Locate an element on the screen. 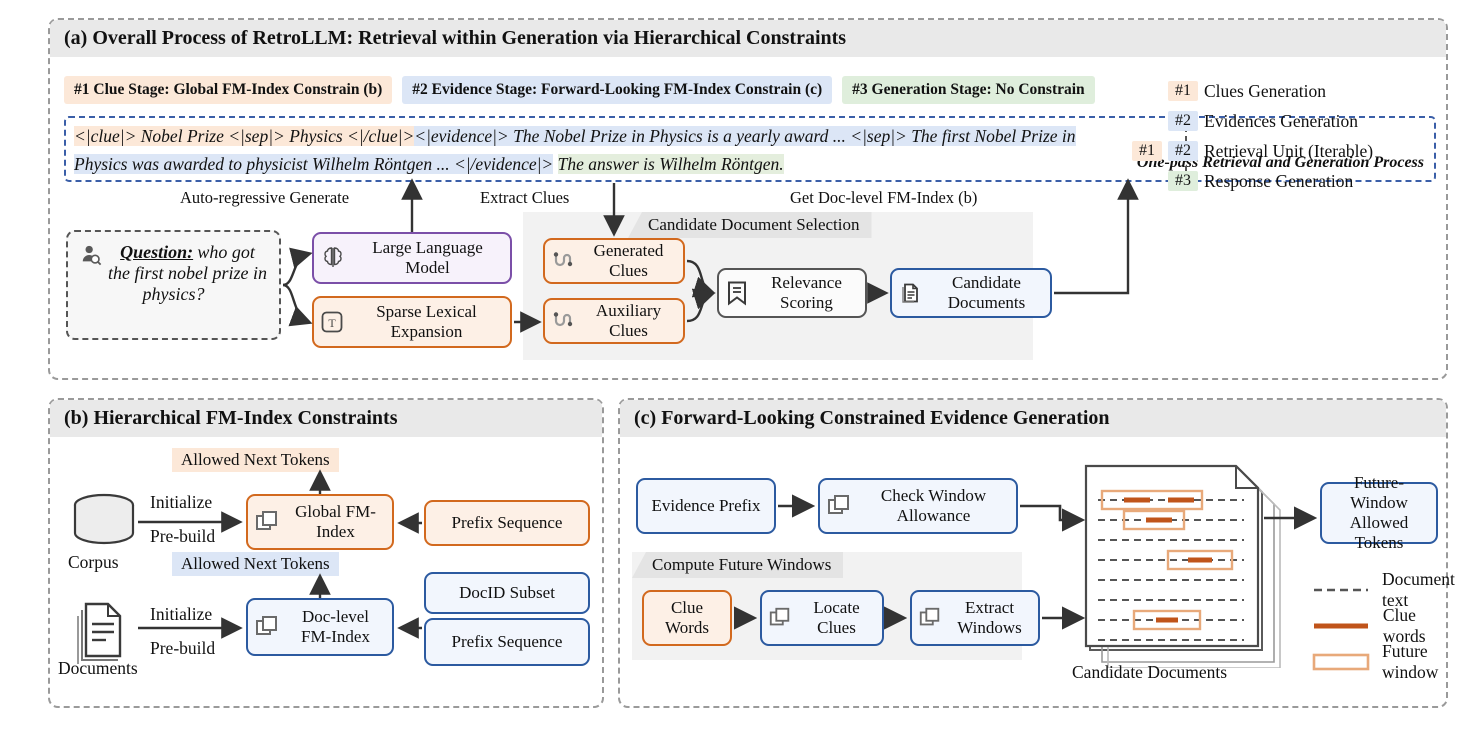 The image size is (1476, 730). node-auxiliary-clues: Auxiliary Clues is located at coordinates (614, 321).